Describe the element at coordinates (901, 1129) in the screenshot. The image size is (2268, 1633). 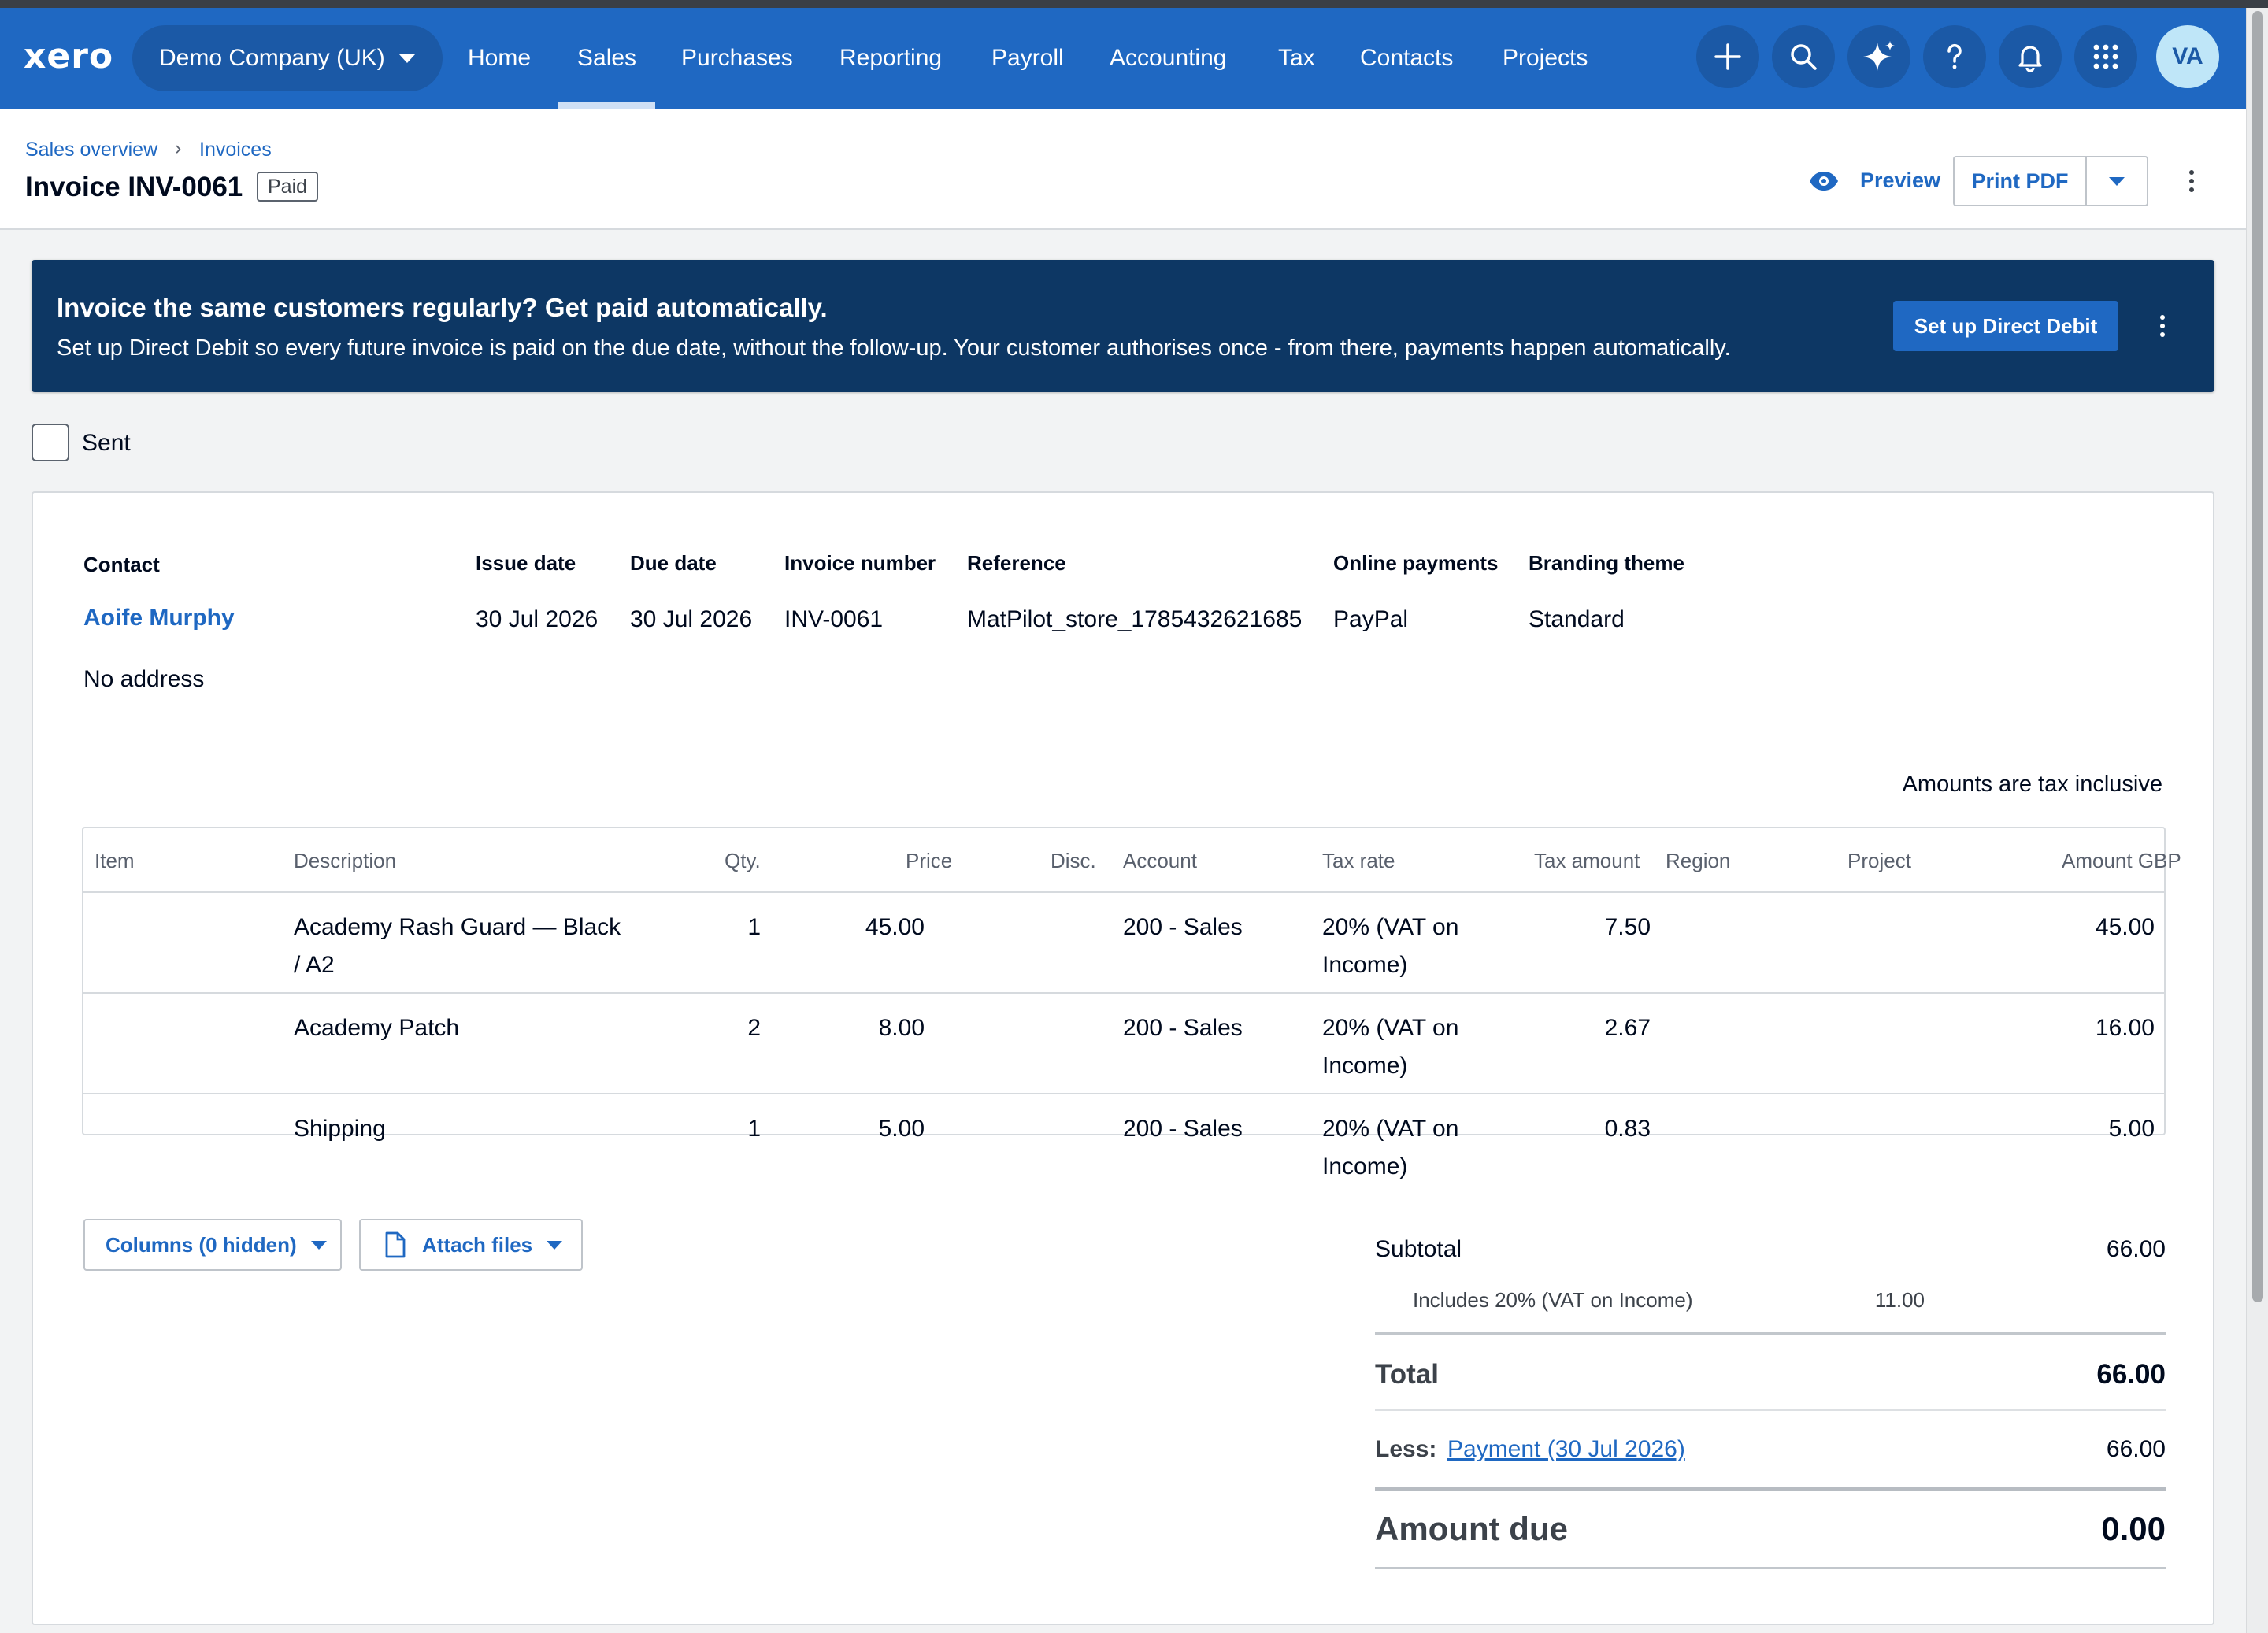
I see `row-price: 5.00` at that location.